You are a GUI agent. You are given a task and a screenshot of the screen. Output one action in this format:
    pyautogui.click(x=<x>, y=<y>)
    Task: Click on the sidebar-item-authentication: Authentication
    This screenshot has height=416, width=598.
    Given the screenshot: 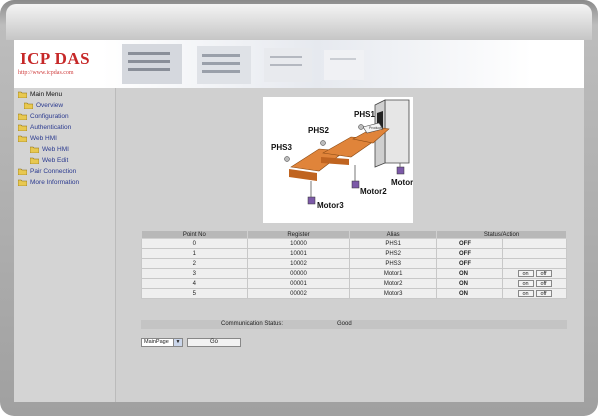 What is the action you would take?
    pyautogui.click(x=44, y=127)
    